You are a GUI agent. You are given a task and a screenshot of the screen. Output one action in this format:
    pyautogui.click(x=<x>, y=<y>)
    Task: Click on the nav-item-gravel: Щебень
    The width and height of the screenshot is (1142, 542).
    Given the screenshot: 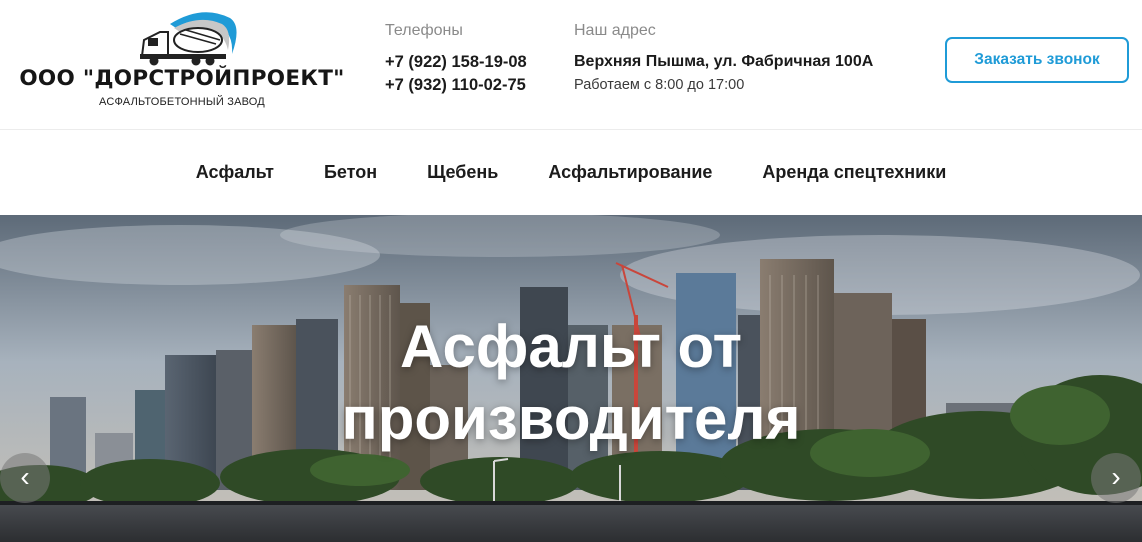 What is the action you would take?
    pyautogui.click(x=462, y=172)
    